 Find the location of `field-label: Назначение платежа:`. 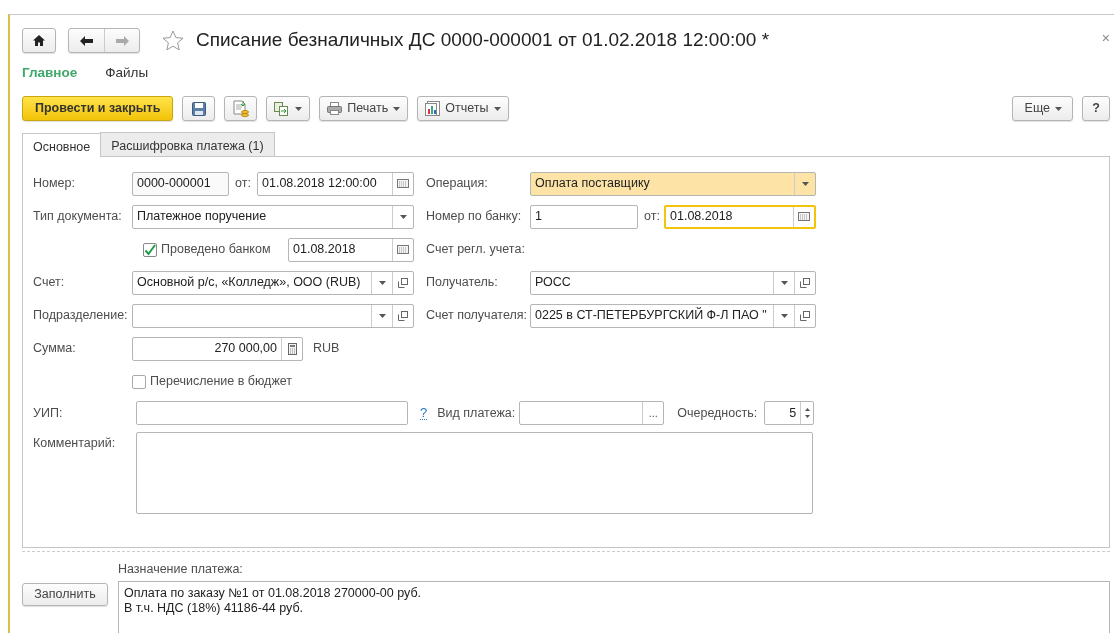

field-label: Назначение платежа: is located at coordinates (181, 569).